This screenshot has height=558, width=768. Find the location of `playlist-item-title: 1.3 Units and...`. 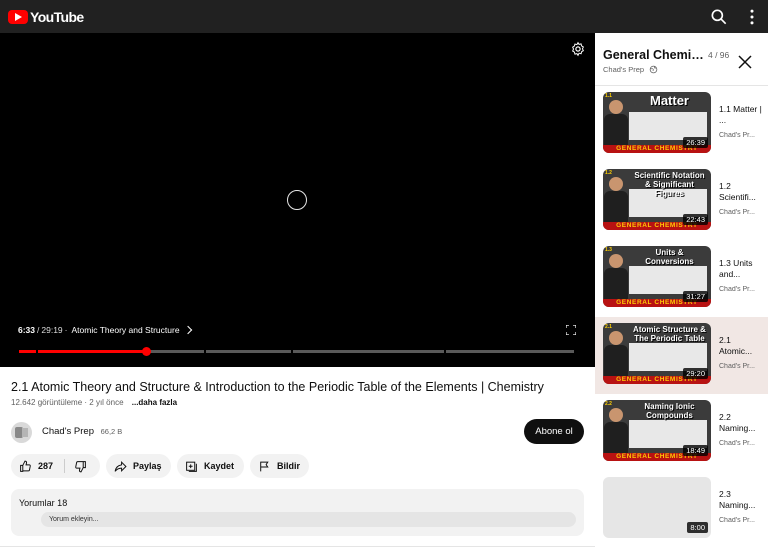

playlist-item-title: 1.3 Units and... is located at coordinates (741, 269).